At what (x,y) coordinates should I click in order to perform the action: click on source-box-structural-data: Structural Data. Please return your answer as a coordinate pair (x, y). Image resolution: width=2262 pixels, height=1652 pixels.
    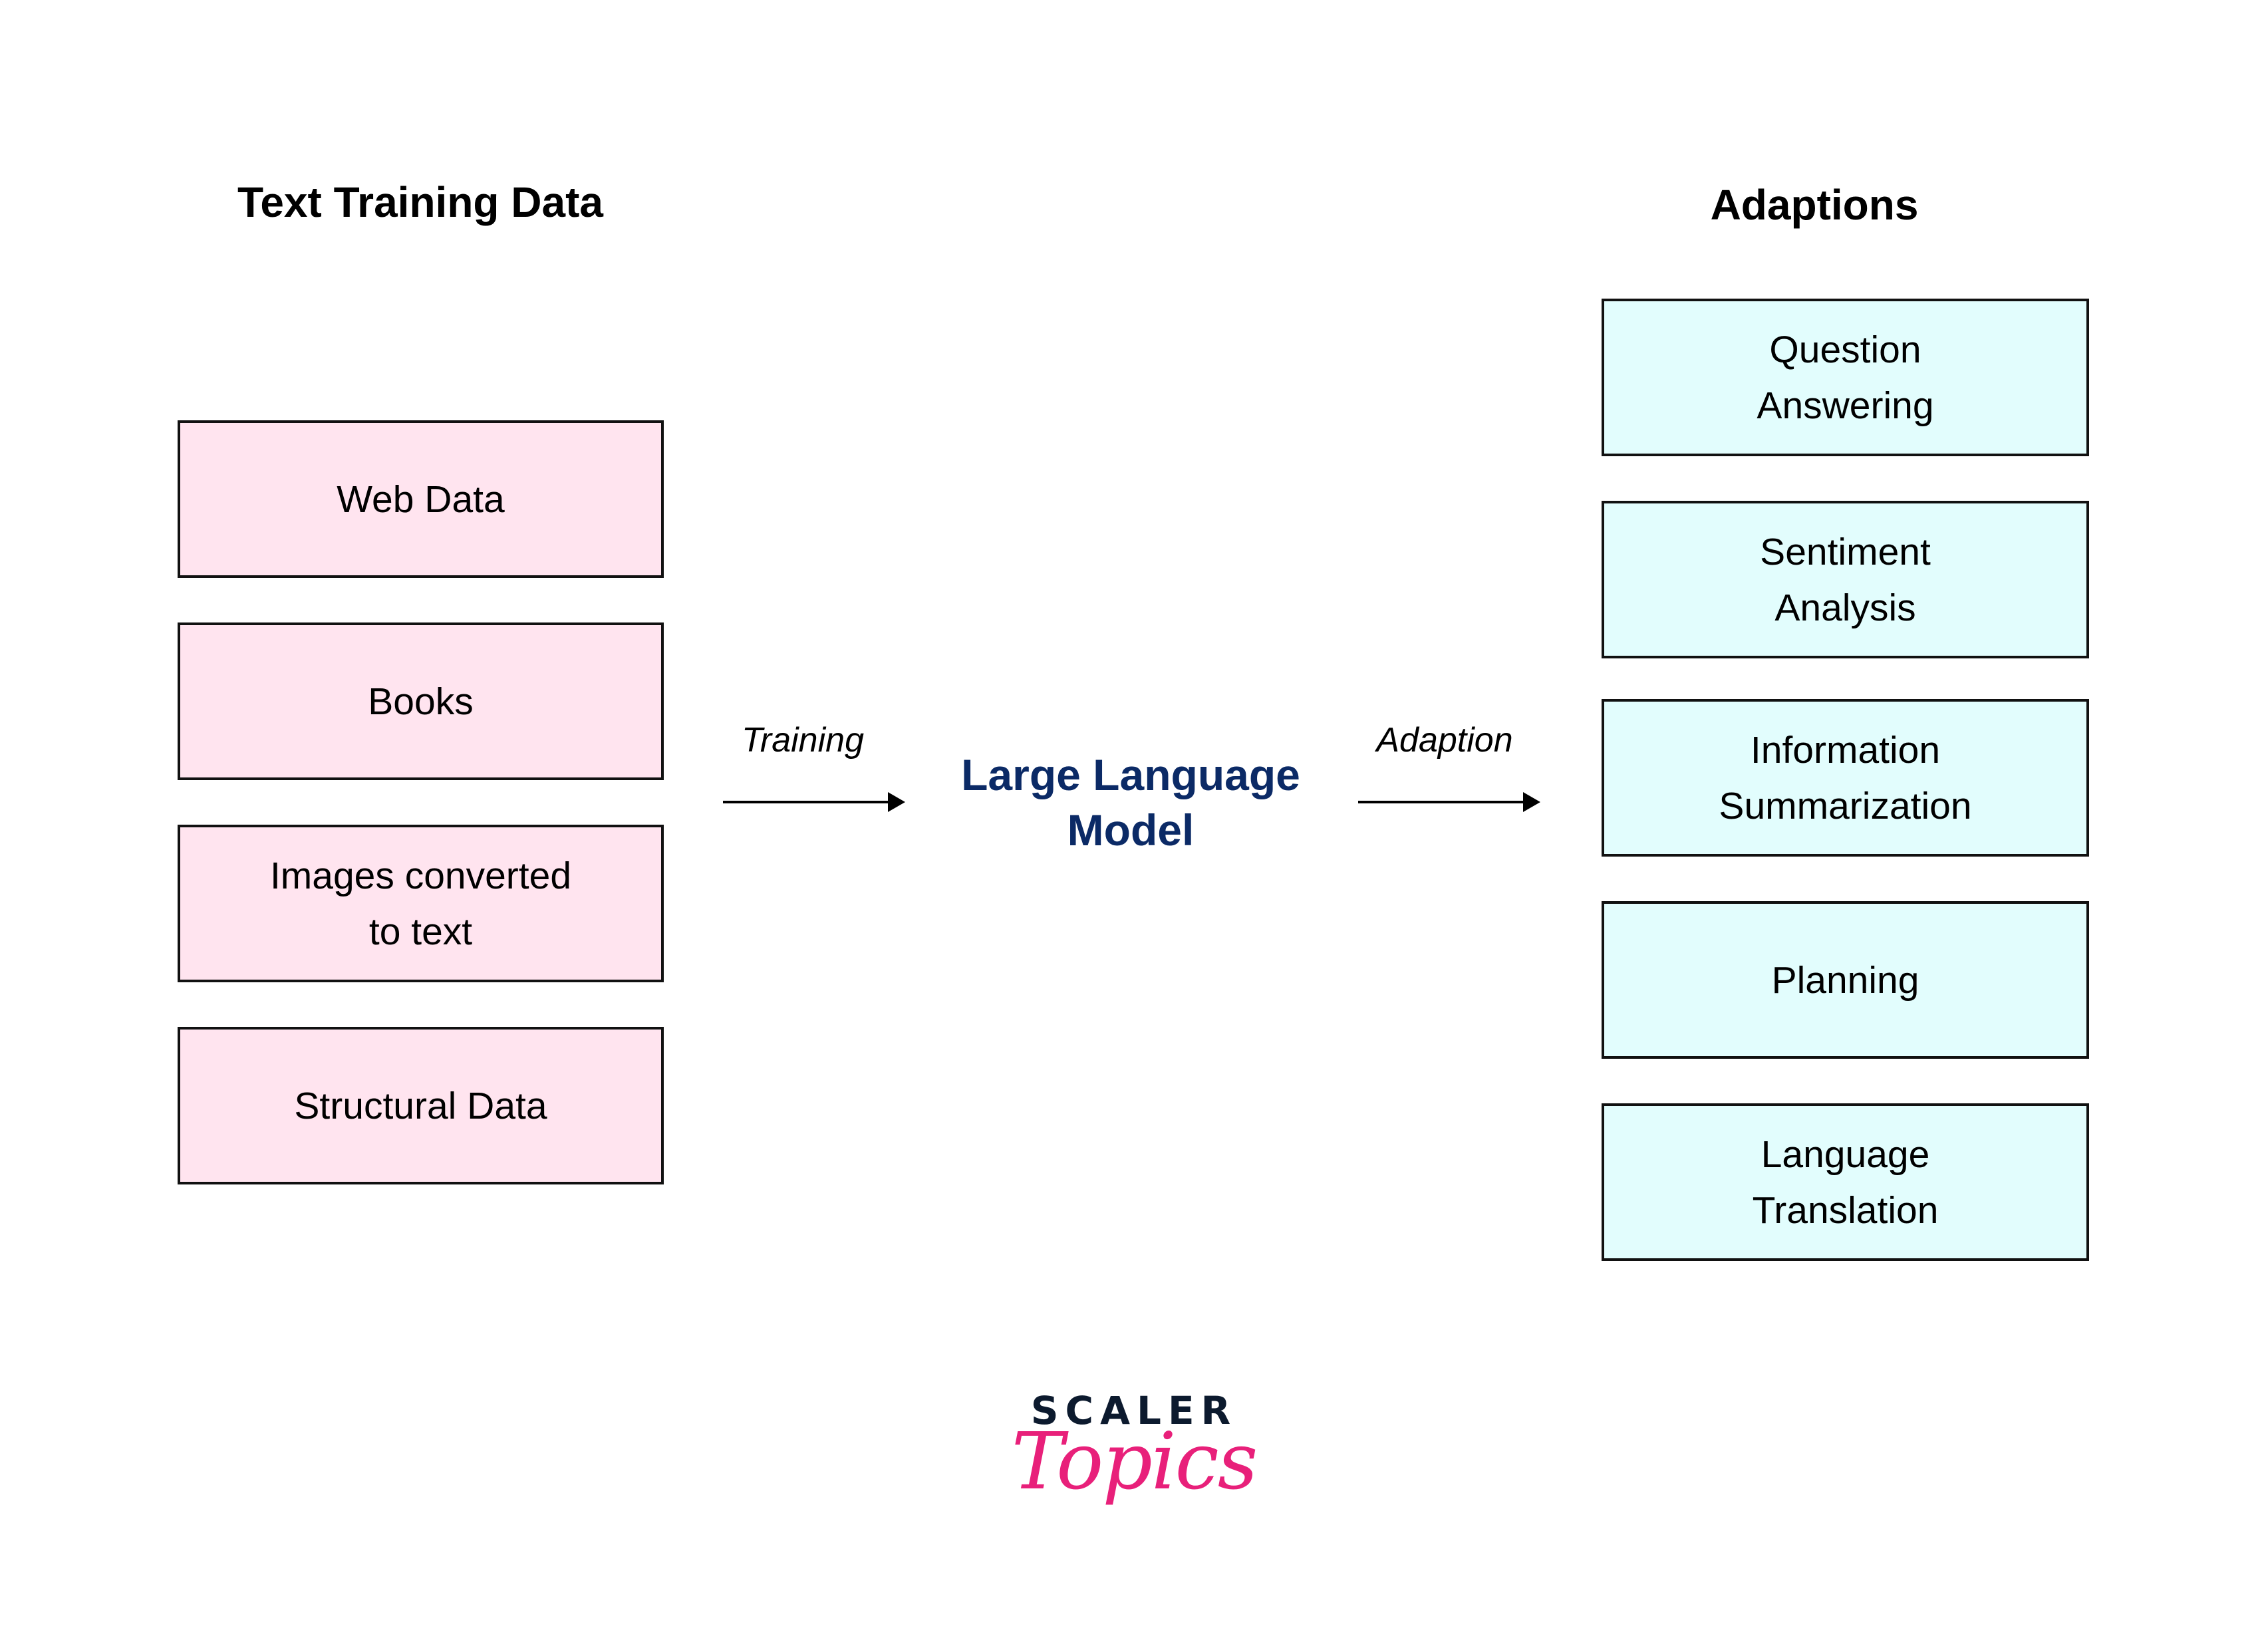
    Looking at the image, I should click on (421, 1105).